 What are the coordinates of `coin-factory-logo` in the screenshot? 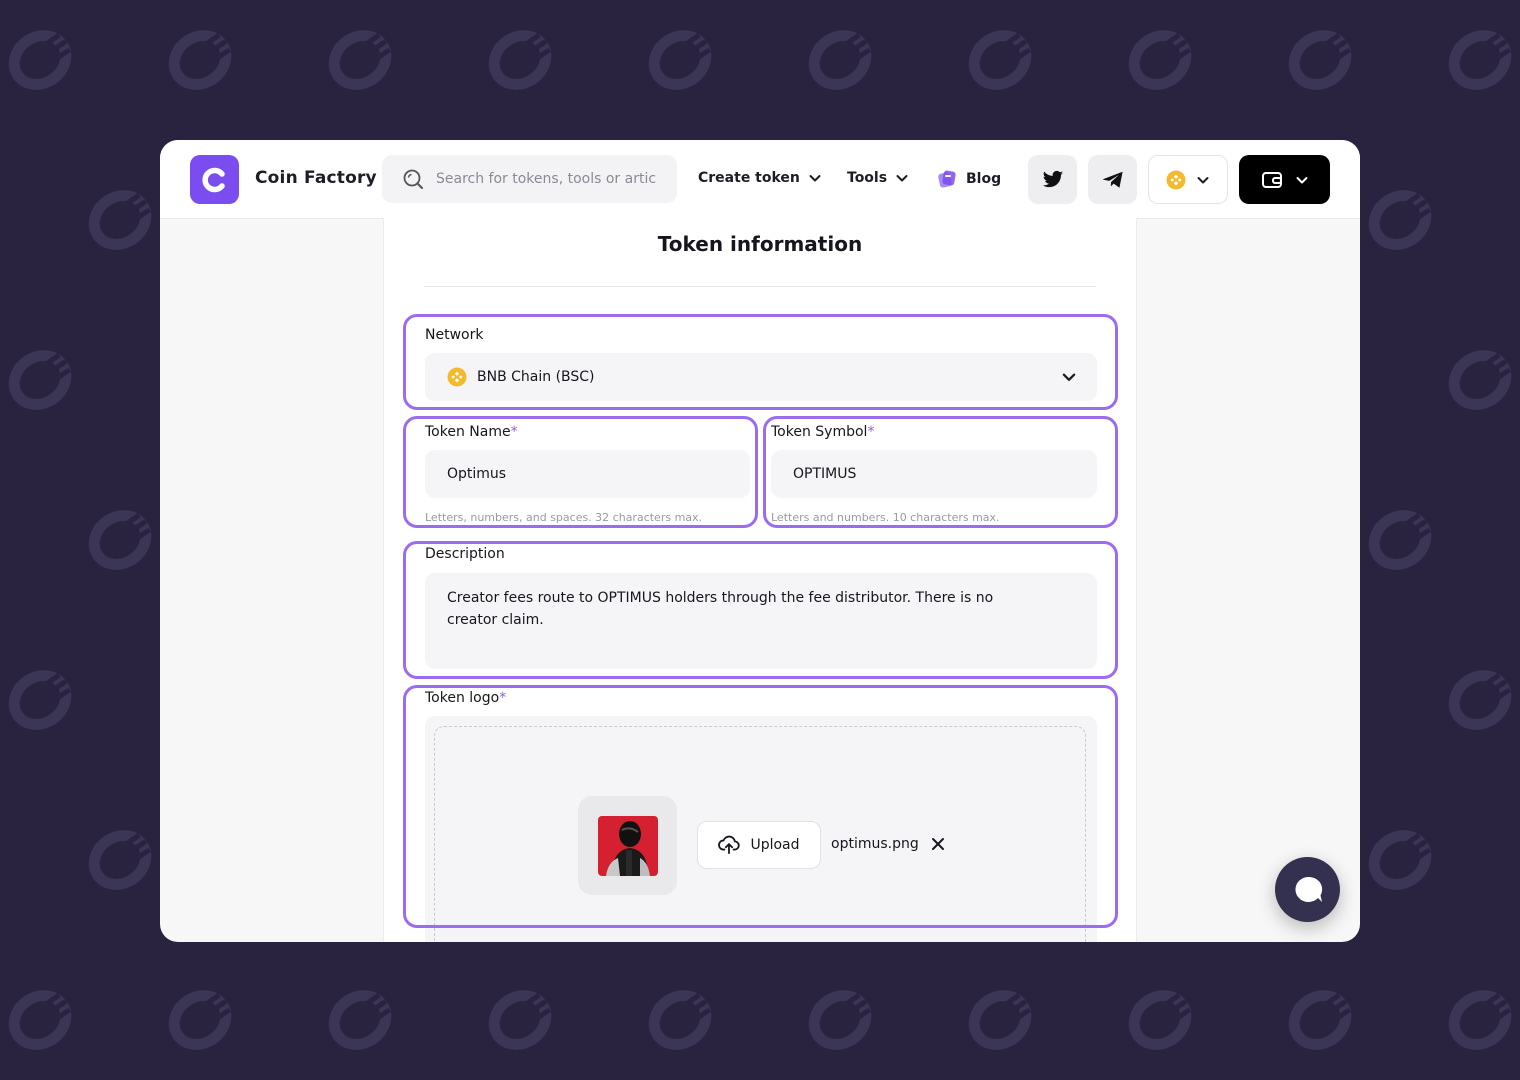 It's located at (214, 179).